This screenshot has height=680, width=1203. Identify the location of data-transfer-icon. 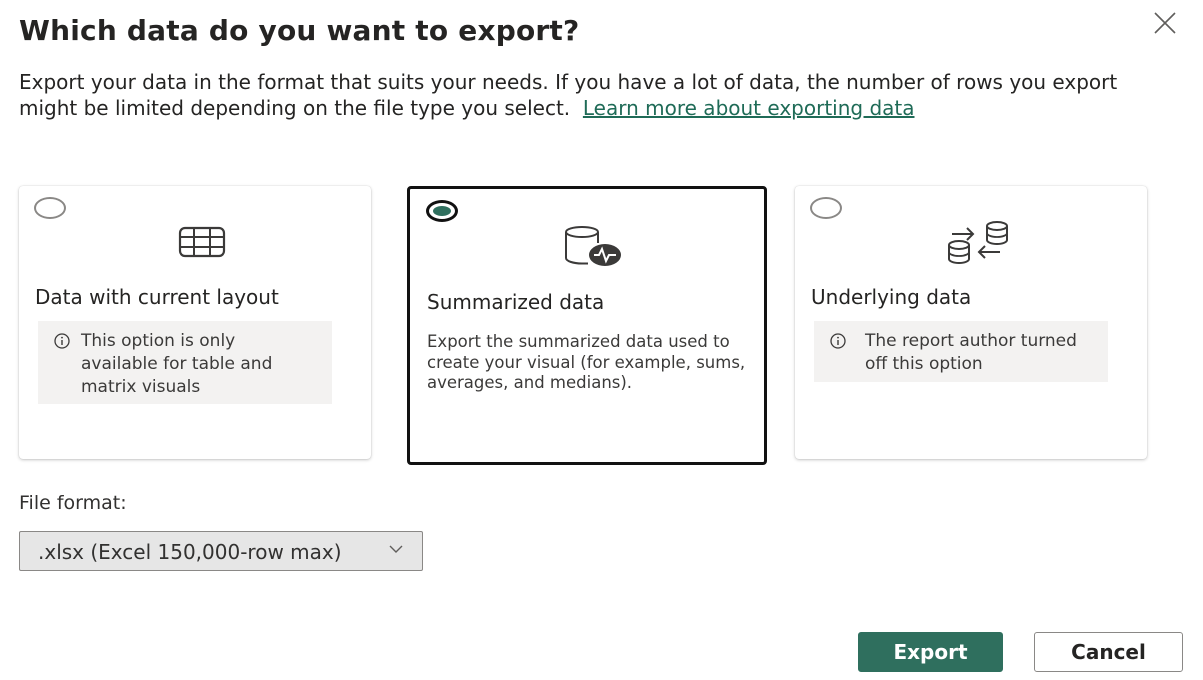
(978, 242).